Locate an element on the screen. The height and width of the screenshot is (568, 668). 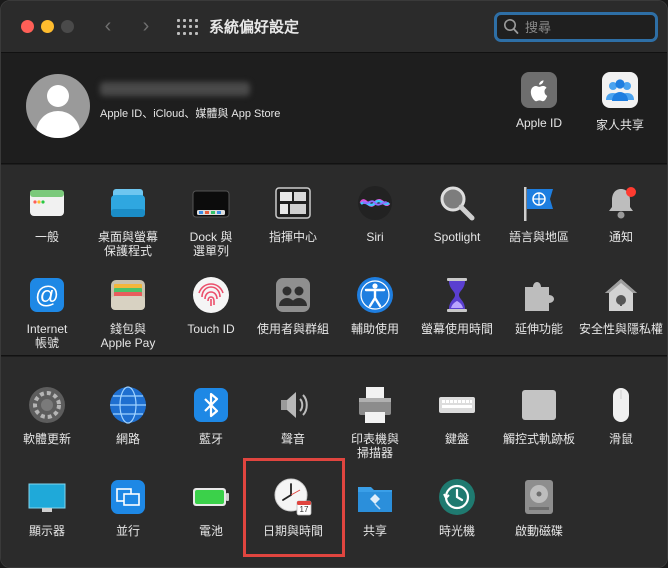
pref-extensions: 延伸功能 is located at coordinates (539, 305).